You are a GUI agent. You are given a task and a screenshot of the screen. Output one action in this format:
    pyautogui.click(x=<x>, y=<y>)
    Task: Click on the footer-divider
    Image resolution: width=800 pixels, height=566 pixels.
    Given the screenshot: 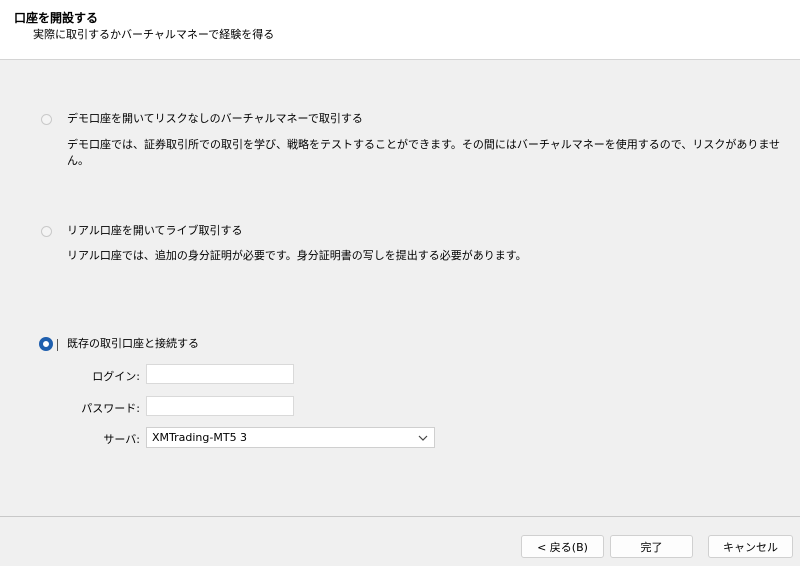 What is the action you would take?
    pyautogui.click(x=400, y=516)
    